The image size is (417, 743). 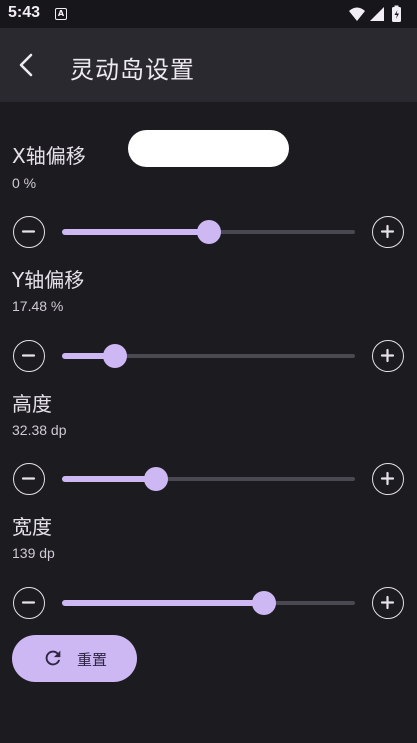 What do you see at coordinates (208, 479) in the screenshot?
I see `height-slider` at bounding box center [208, 479].